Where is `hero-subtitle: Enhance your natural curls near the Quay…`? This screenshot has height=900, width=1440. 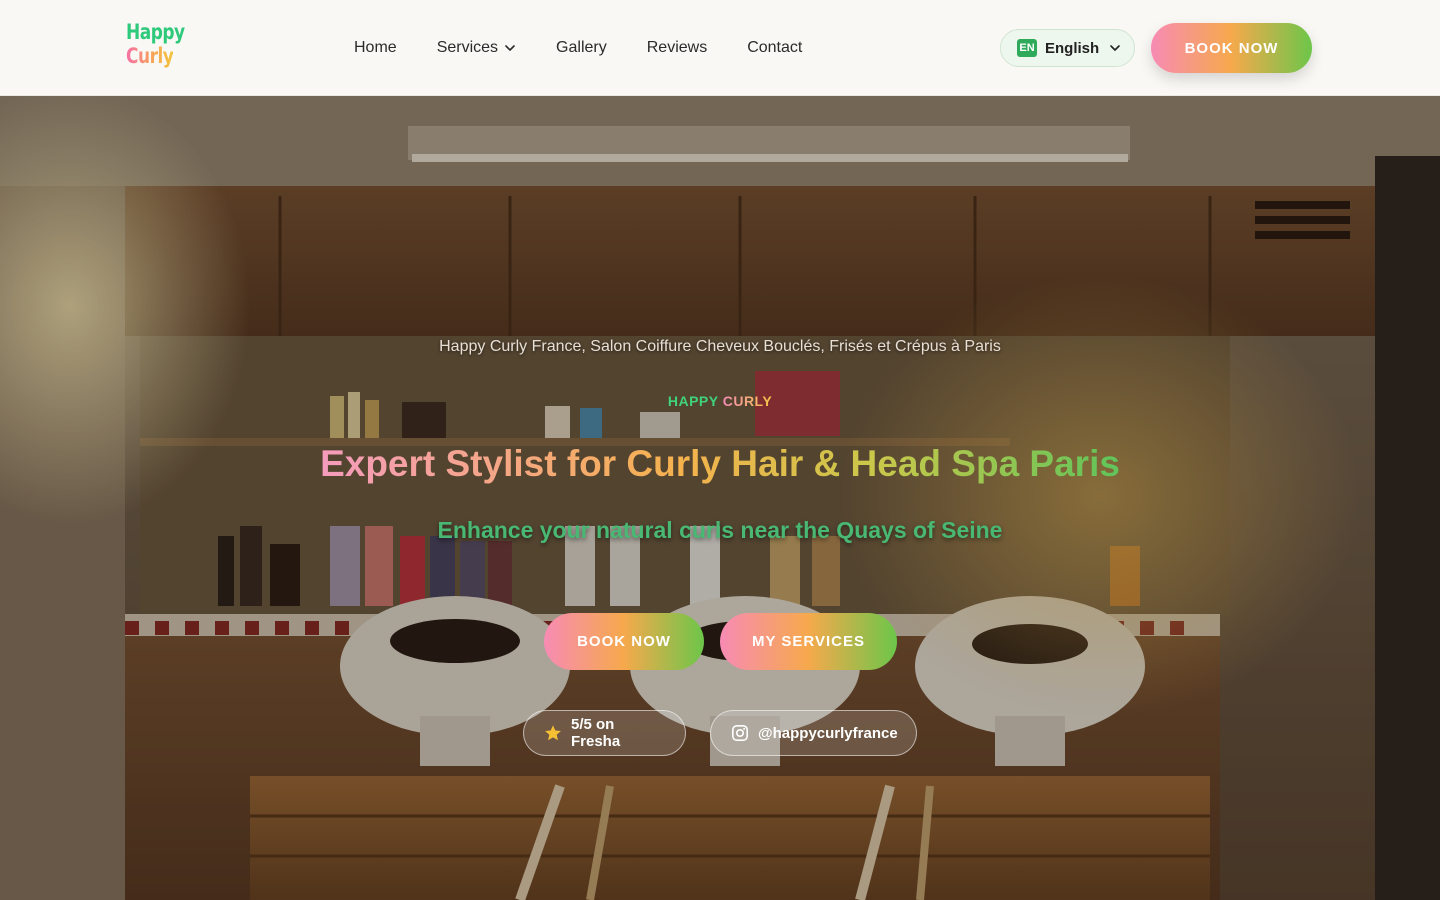
hero-subtitle: Enhance your natural curls near the Quay… is located at coordinates (720, 530).